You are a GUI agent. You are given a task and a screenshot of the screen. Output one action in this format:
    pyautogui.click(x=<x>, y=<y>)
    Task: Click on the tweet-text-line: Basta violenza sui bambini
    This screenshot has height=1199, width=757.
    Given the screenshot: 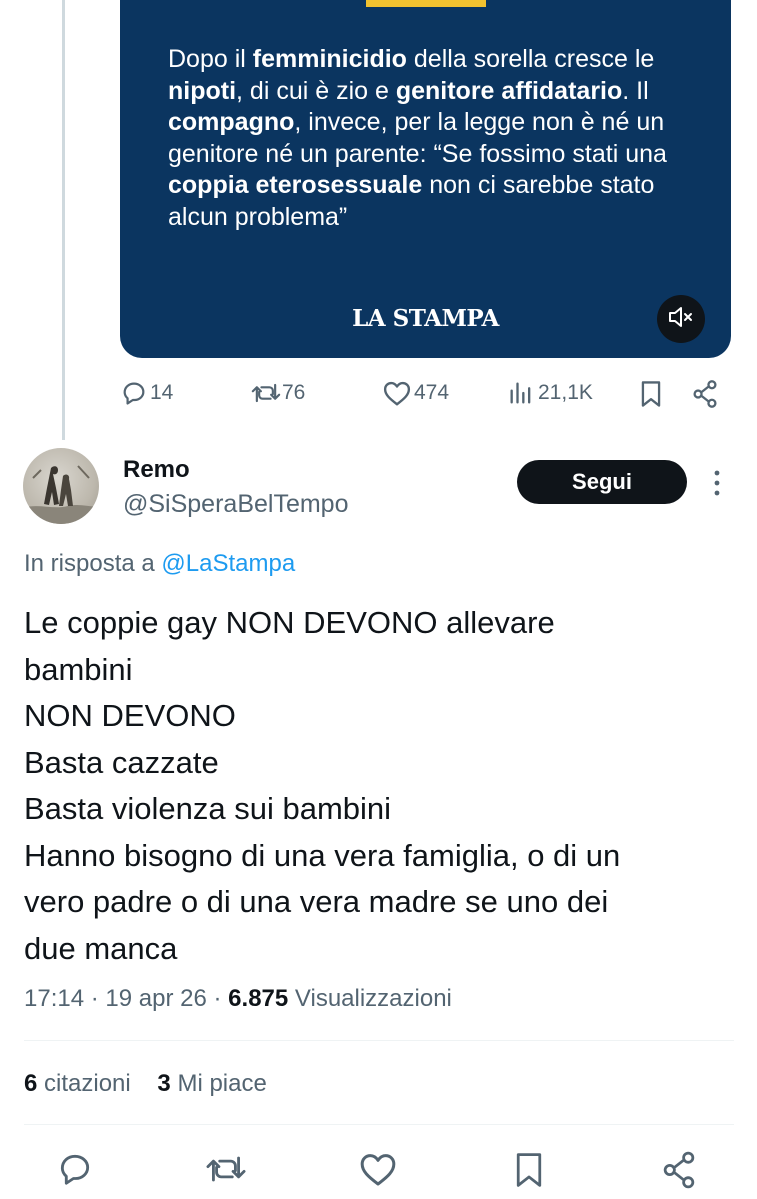 What is the action you would take?
    pyautogui.click(x=208, y=808)
    